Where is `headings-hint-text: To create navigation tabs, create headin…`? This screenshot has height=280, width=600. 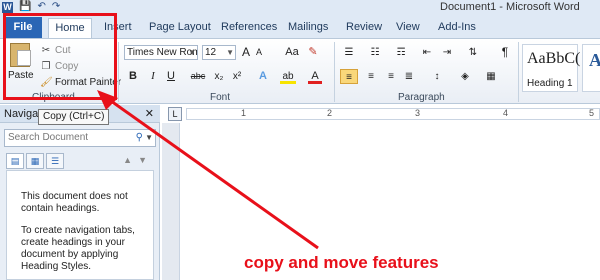 headings-hint-text: To create navigation tabs, create headin… is located at coordinates (78, 248).